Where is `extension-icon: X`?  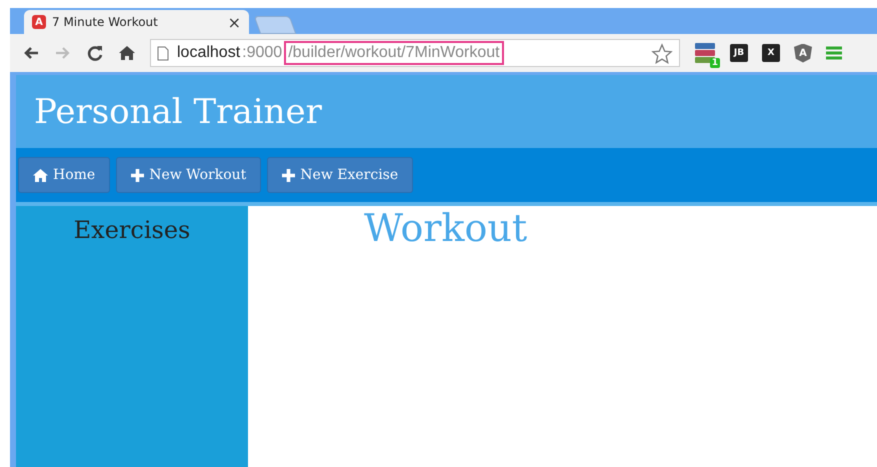
extension-icon: X is located at coordinates (771, 53).